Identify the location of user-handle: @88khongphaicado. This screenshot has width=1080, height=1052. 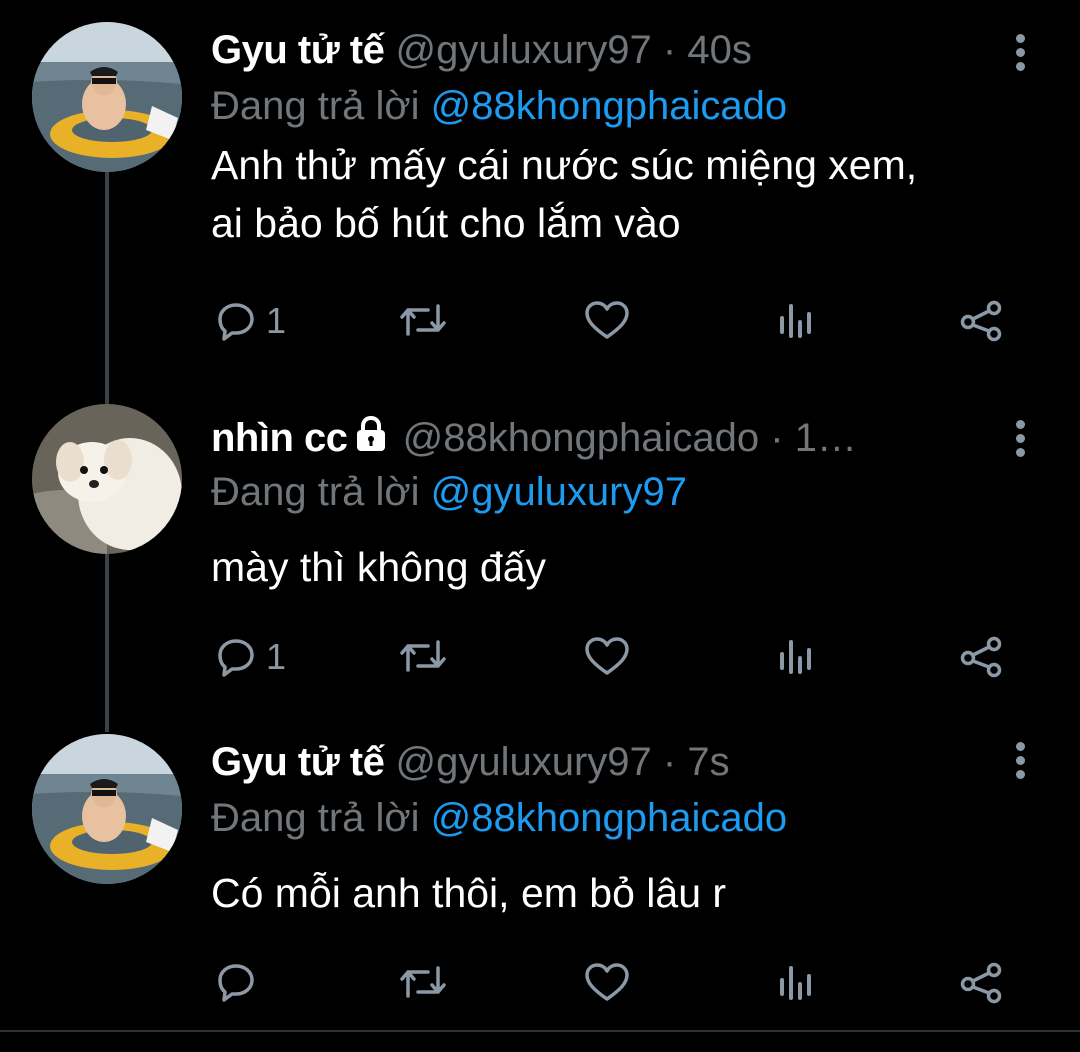
(581, 438).